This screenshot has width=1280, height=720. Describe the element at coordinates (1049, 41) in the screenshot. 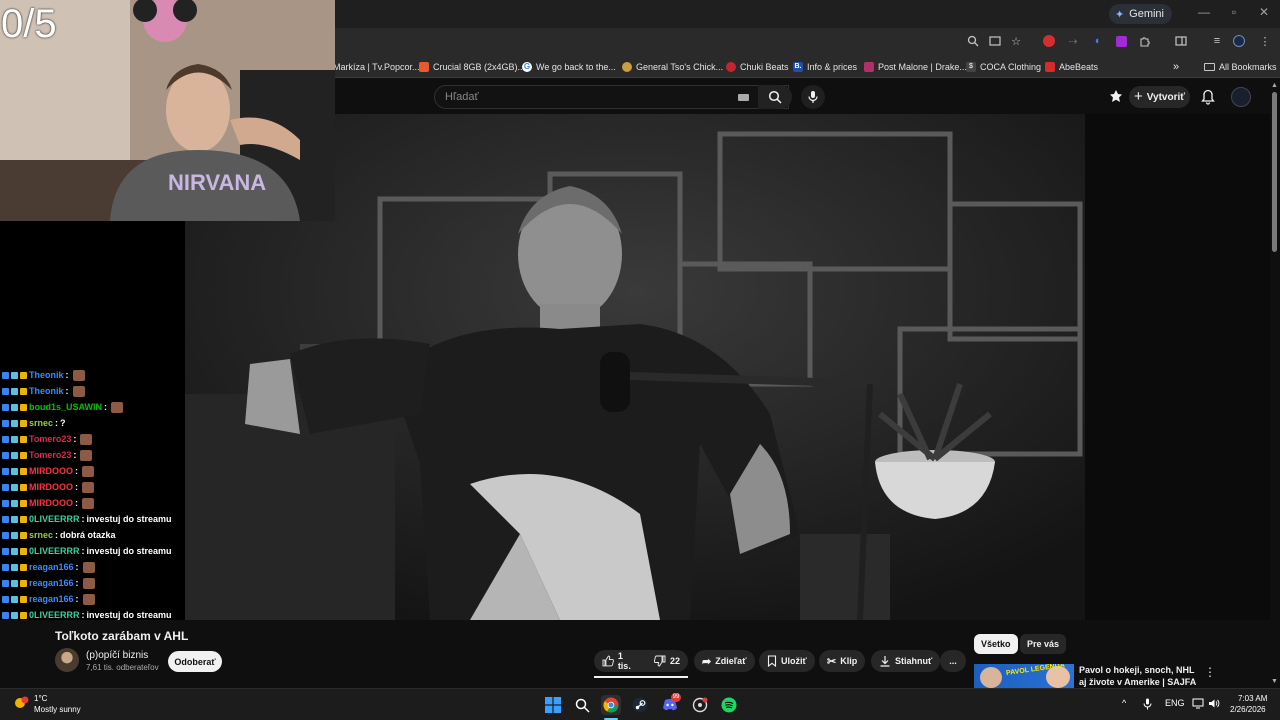

I see `extension-red-icon` at that location.